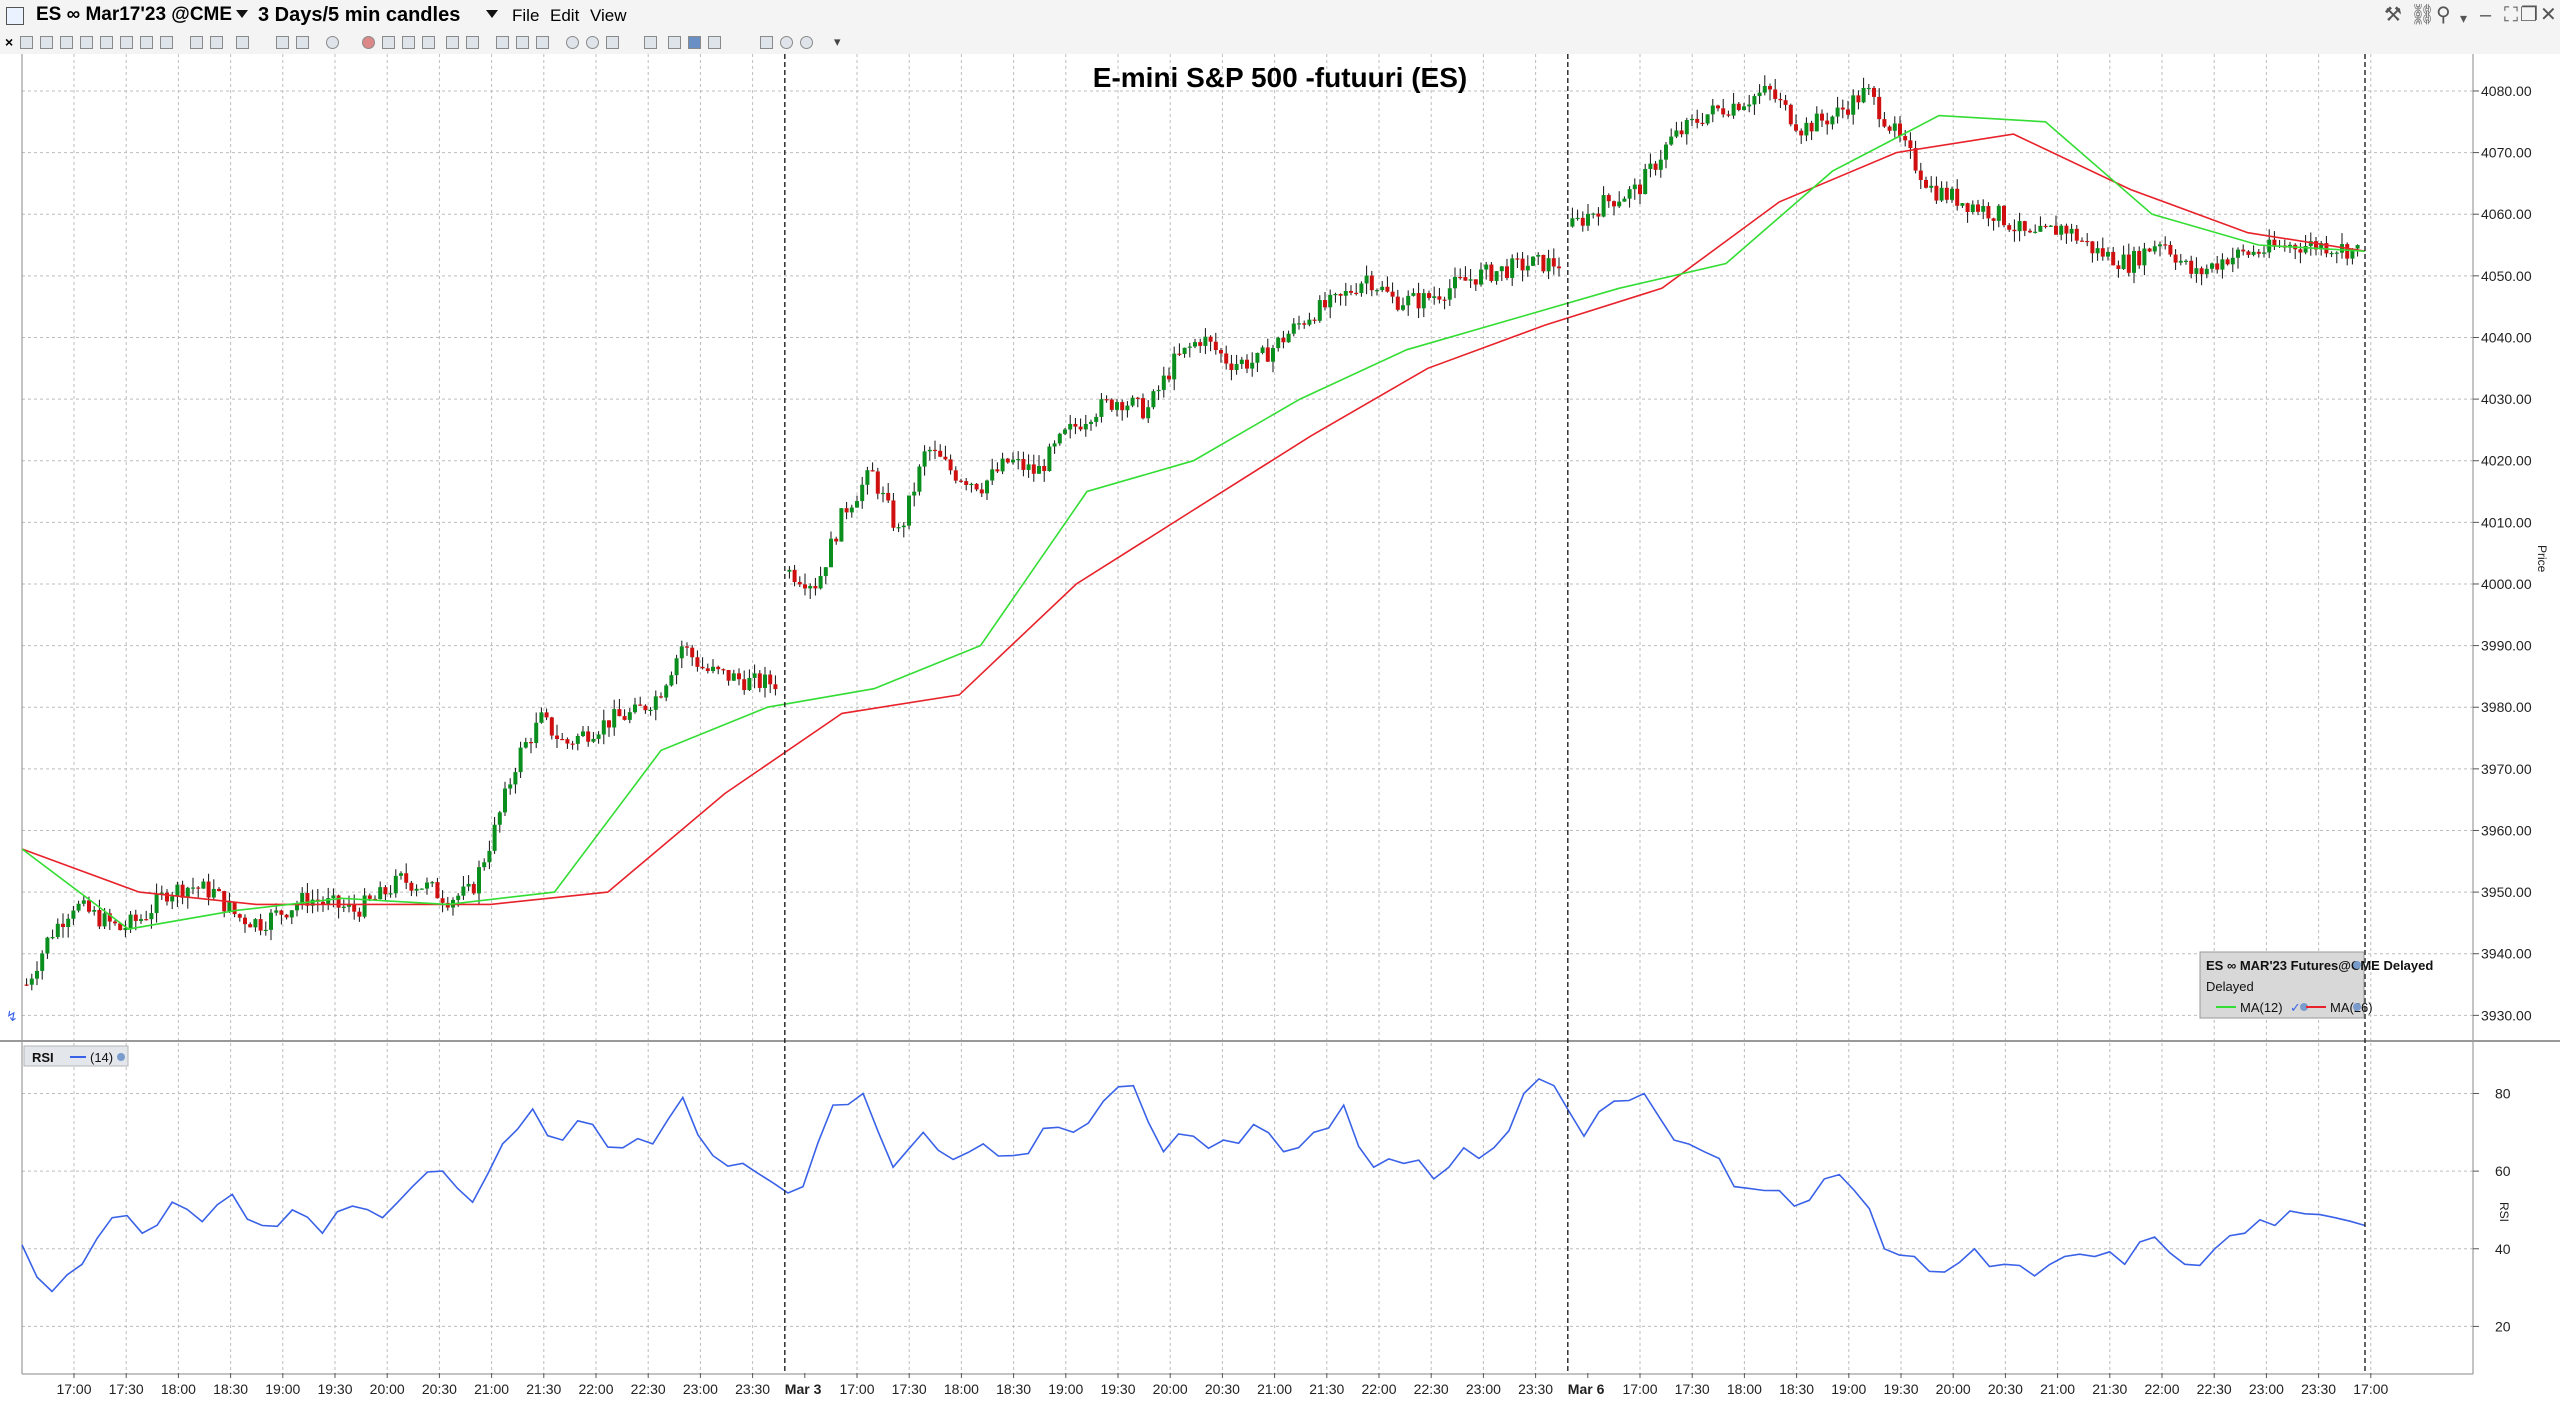 Image resolution: width=2560 pixels, height=1408 pixels. What do you see at coordinates (803, 1389) in the screenshot?
I see `time-tick-label: Mar 3` at bounding box center [803, 1389].